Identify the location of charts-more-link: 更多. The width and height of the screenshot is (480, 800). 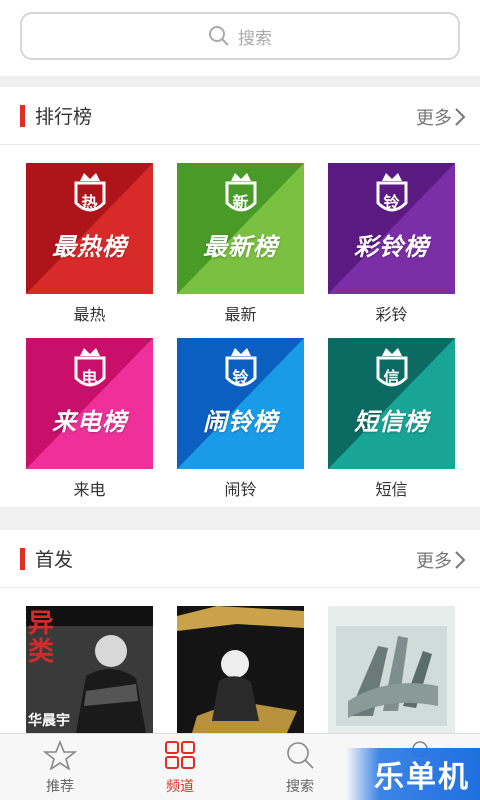
(441, 117).